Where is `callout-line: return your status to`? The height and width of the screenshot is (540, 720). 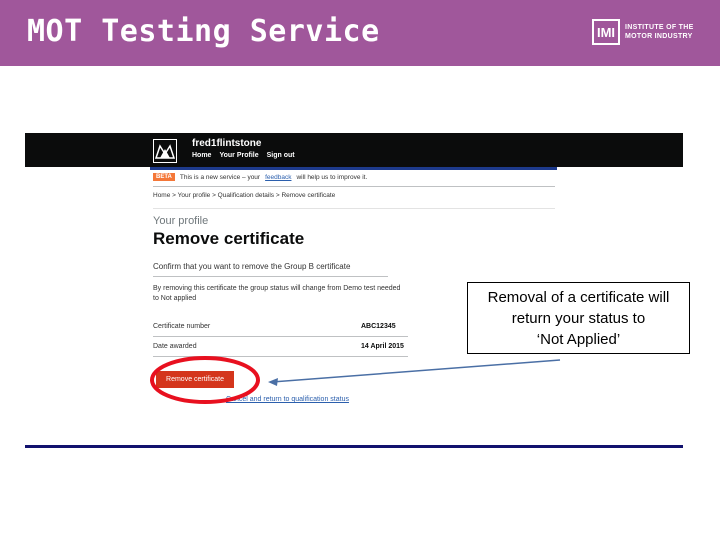 callout-line: return your status to is located at coordinates (578, 318).